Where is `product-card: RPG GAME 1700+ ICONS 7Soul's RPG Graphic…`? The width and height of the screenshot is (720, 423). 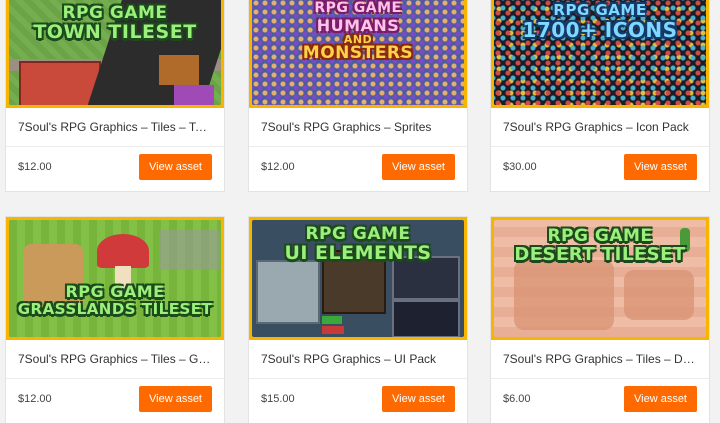 product-card: RPG GAME 1700+ ICONS 7Soul's RPG Graphic… is located at coordinates (600, 95).